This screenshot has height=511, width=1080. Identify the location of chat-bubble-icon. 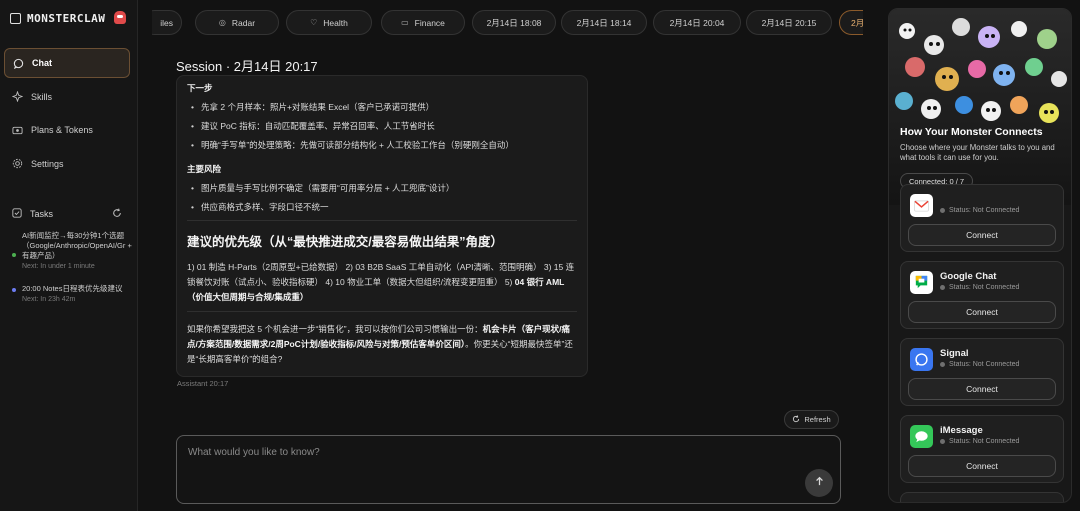
(18, 63).